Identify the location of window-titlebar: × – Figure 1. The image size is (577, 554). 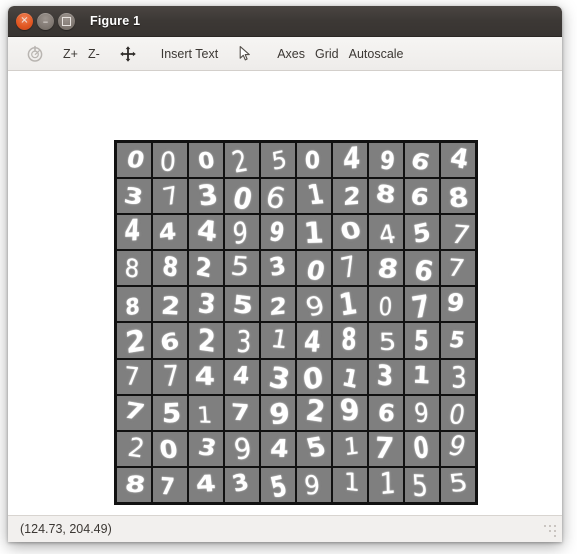
(285, 21).